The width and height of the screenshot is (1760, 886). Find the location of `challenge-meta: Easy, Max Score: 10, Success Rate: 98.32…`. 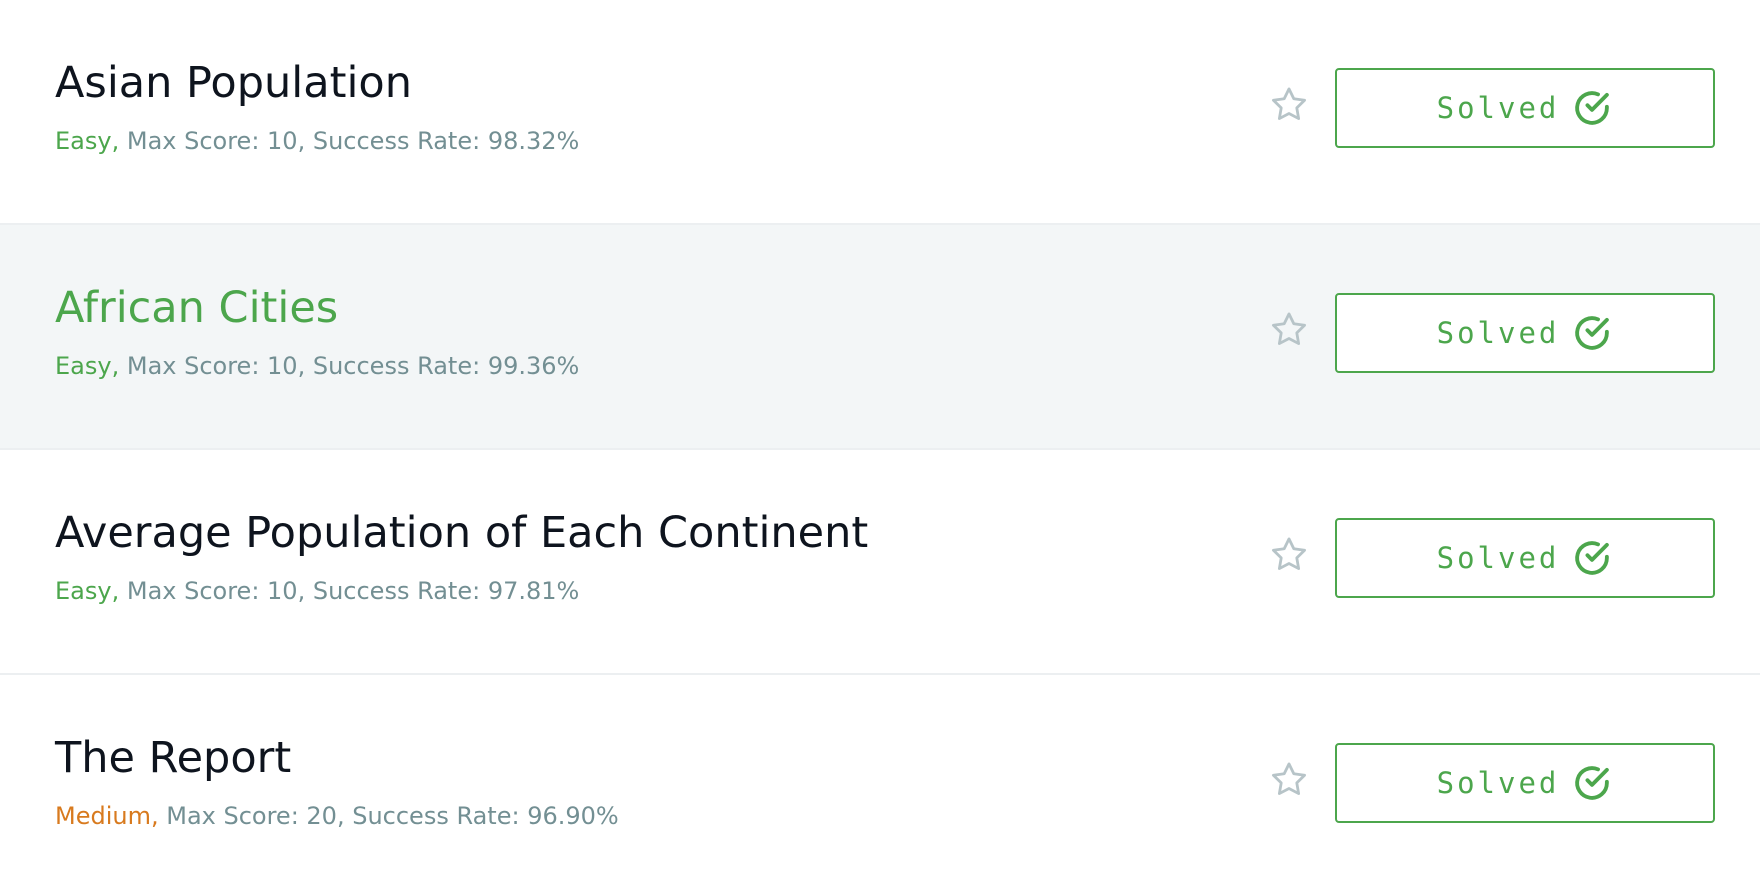

challenge-meta: Easy, Max Score: 10, Success Rate: 98.32… is located at coordinates (317, 141).